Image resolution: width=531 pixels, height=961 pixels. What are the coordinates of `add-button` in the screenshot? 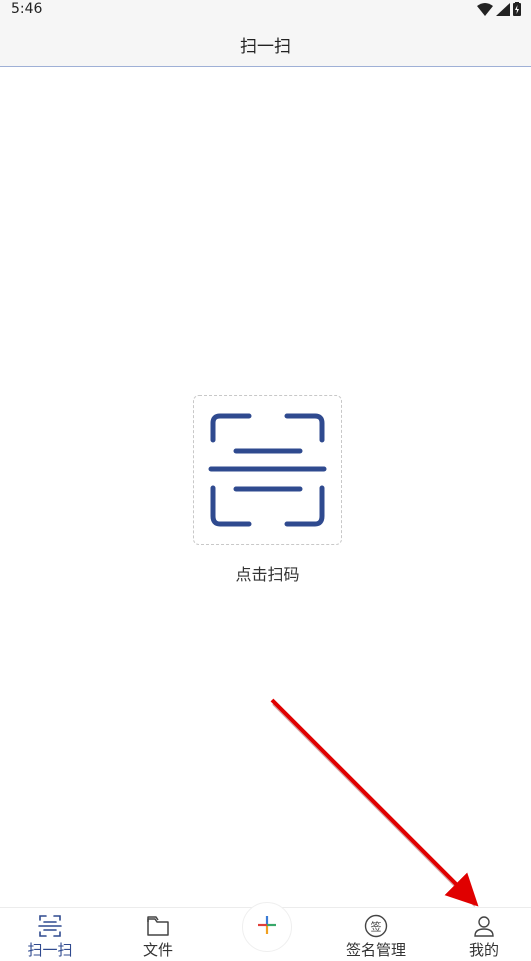 It's located at (267, 927).